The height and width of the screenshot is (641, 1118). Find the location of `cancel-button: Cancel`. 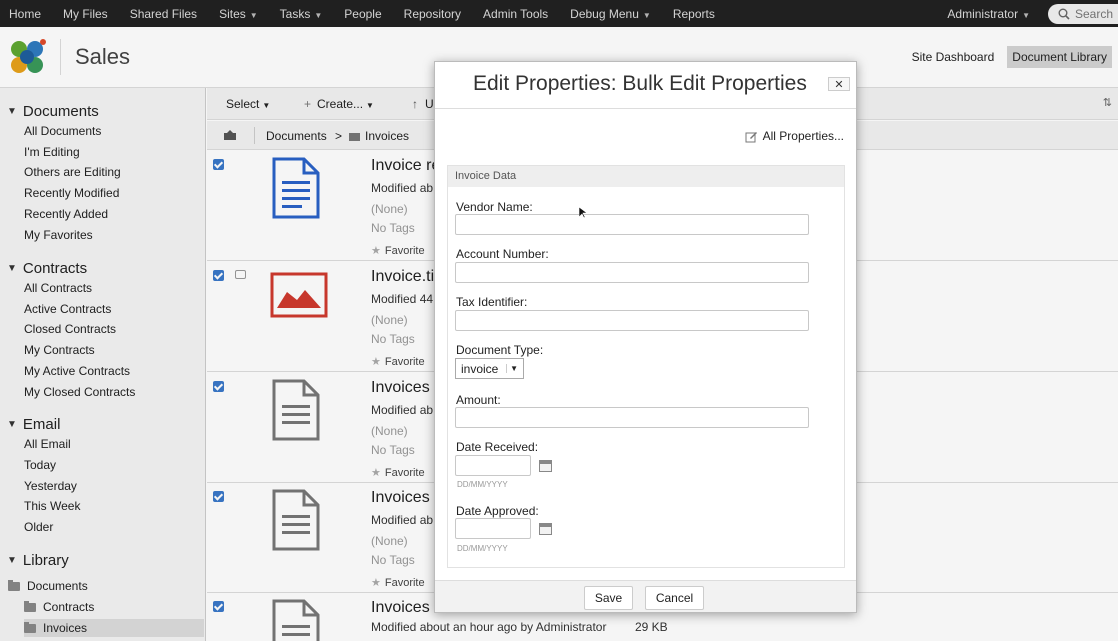

cancel-button: Cancel is located at coordinates (674, 598).